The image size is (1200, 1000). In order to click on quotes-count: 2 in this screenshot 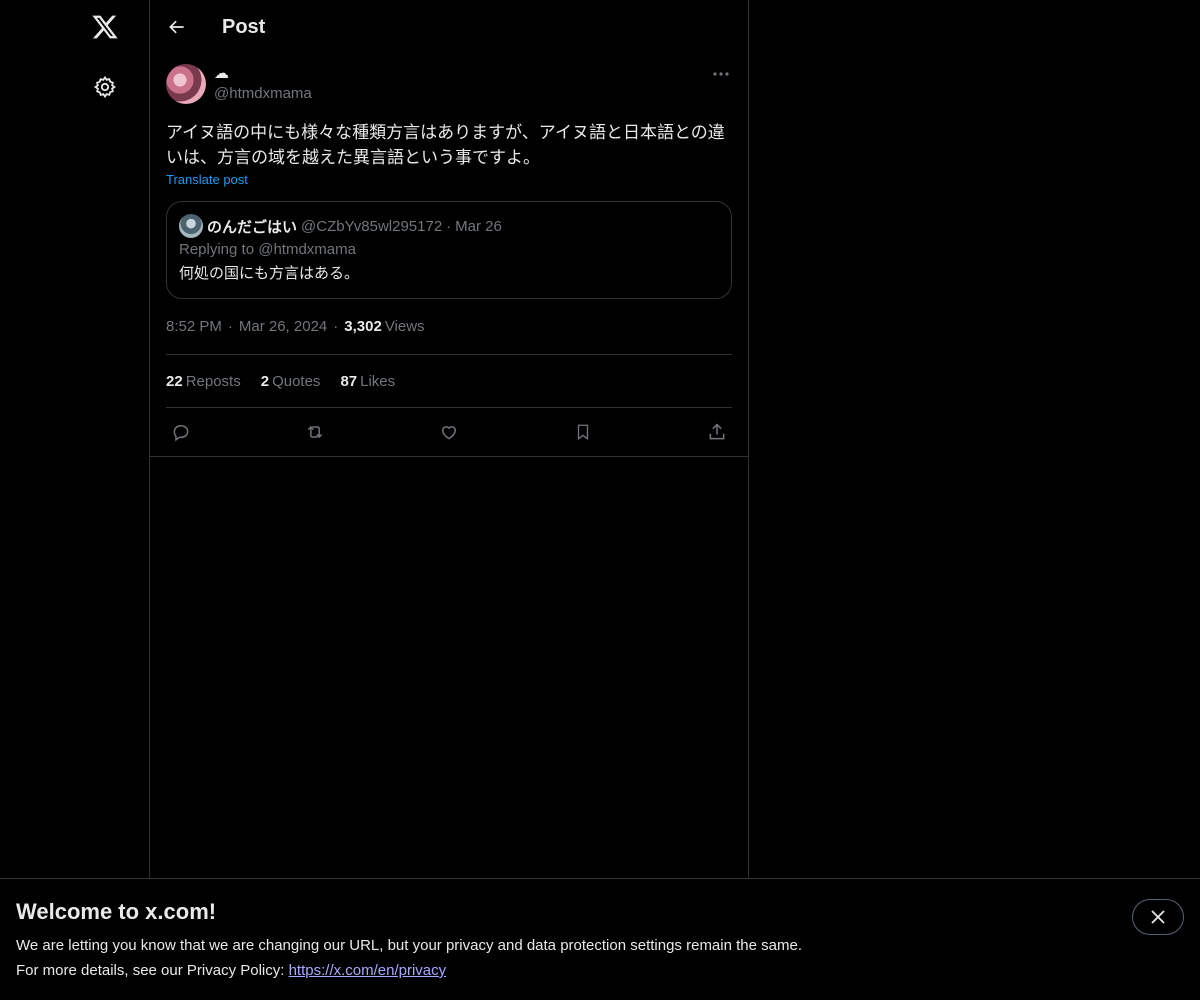, I will do `click(265, 381)`.